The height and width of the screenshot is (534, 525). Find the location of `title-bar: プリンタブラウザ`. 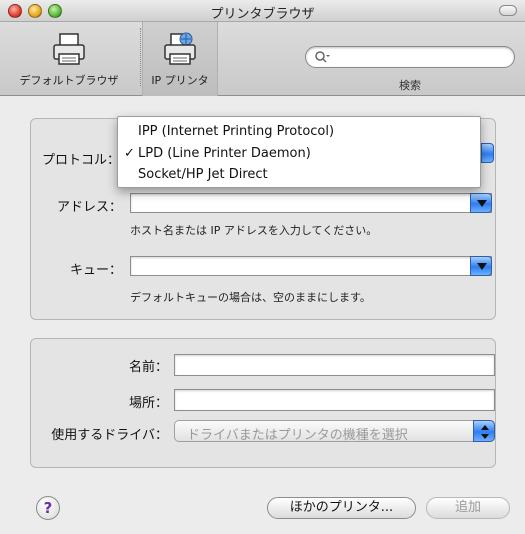

title-bar: プリンタブラウザ is located at coordinates (262, 11).